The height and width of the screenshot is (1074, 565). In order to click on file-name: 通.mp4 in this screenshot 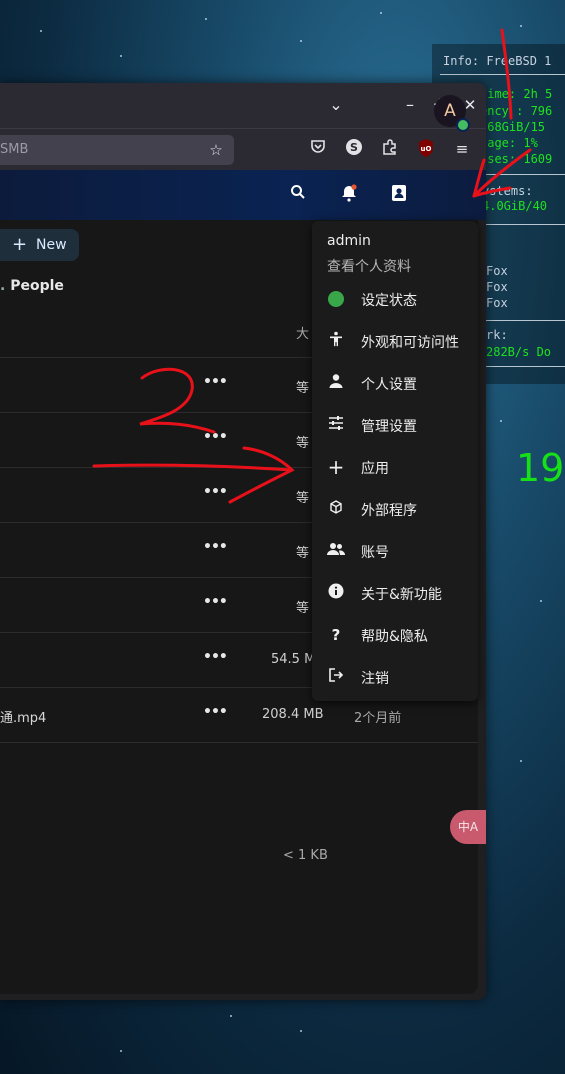, I will do `click(23, 716)`.